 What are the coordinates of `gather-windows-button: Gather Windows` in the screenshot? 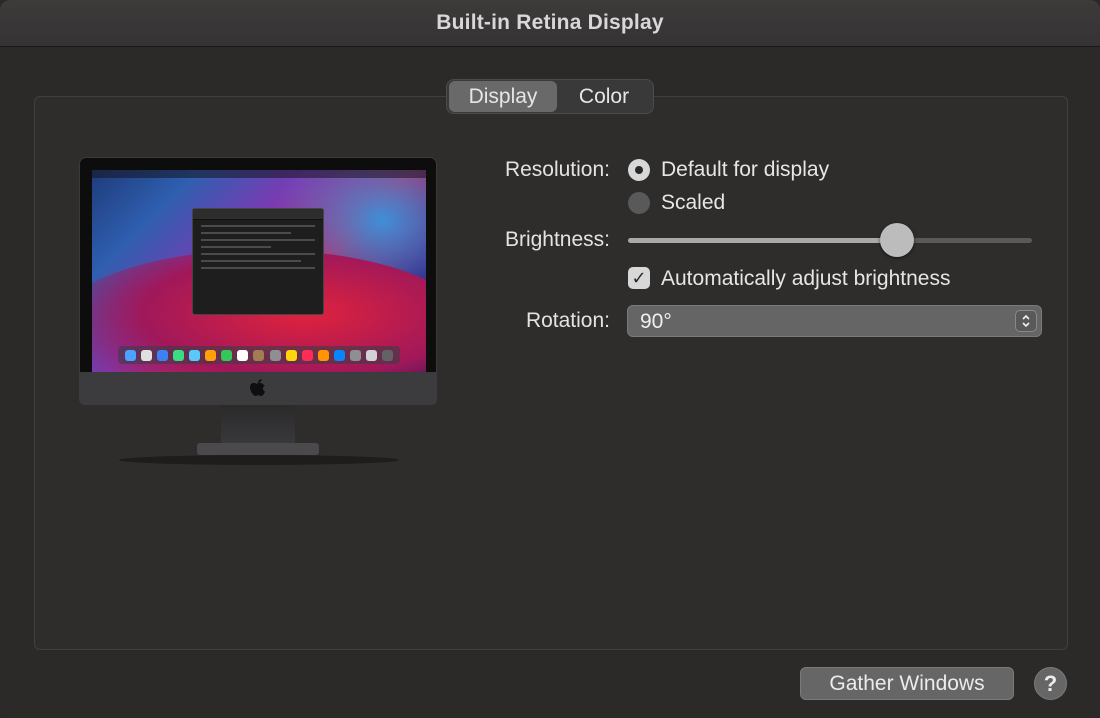 It's located at (907, 683).